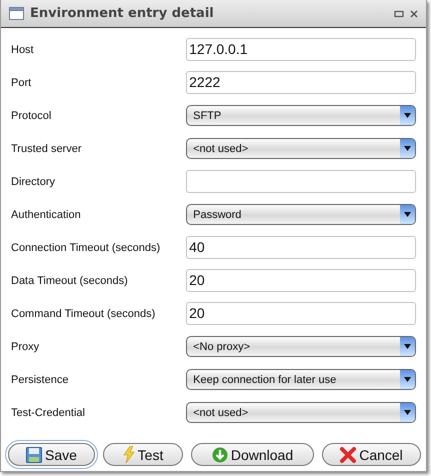 This screenshot has width=431, height=476. Describe the element at coordinates (48, 412) in the screenshot. I see `field-label: Test-Credential` at that location.